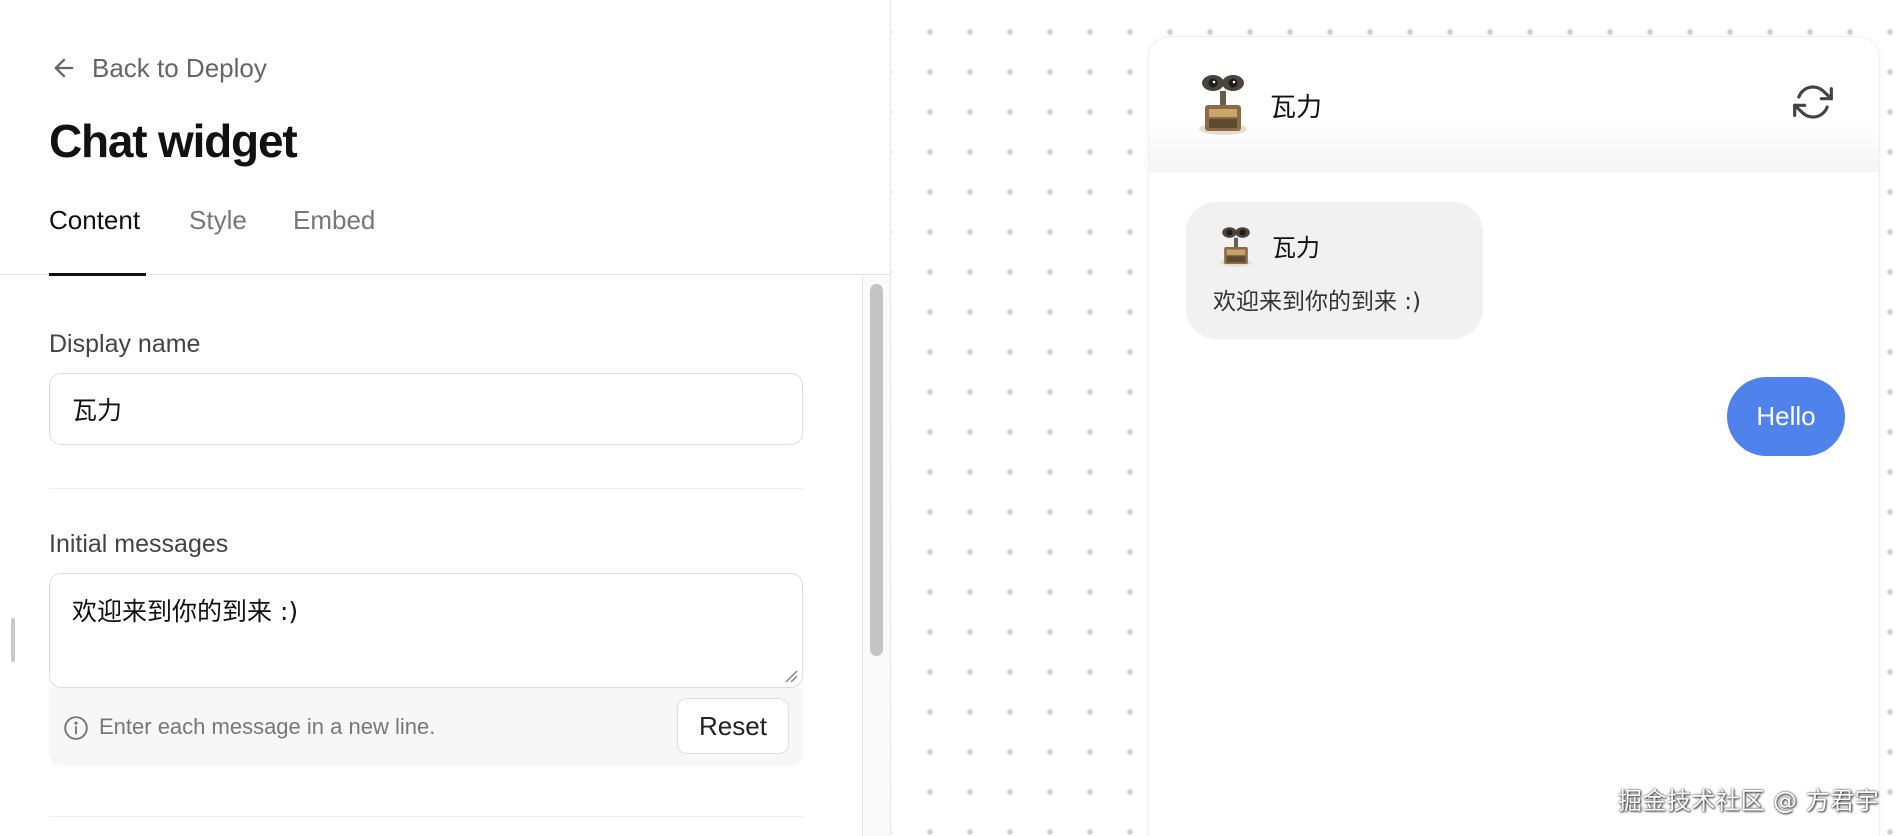  What do you see at coordinates (1317, 302) in the screenshot?
I see `bot-message-text: 欢迎来到你的到来 :)` at bounding box center [1317, 302].